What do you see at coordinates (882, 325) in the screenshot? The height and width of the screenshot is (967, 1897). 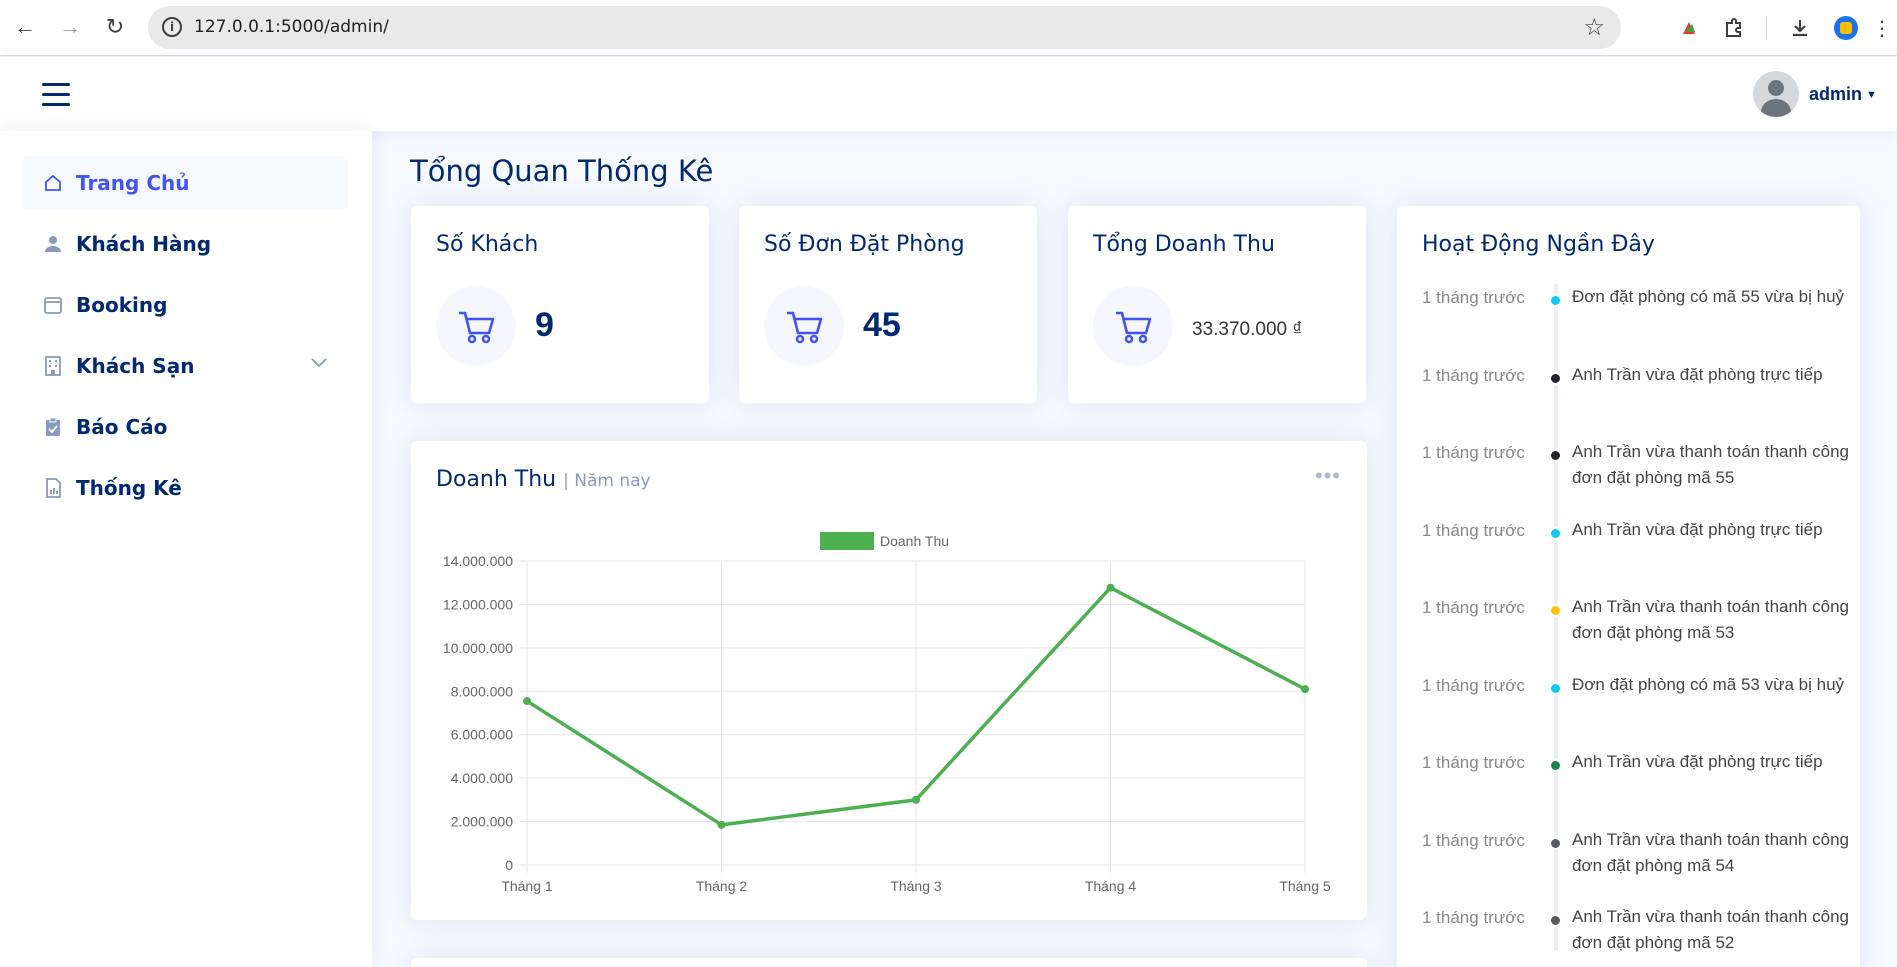 I see `stat-value: 45` at bounding box center [882, 325].